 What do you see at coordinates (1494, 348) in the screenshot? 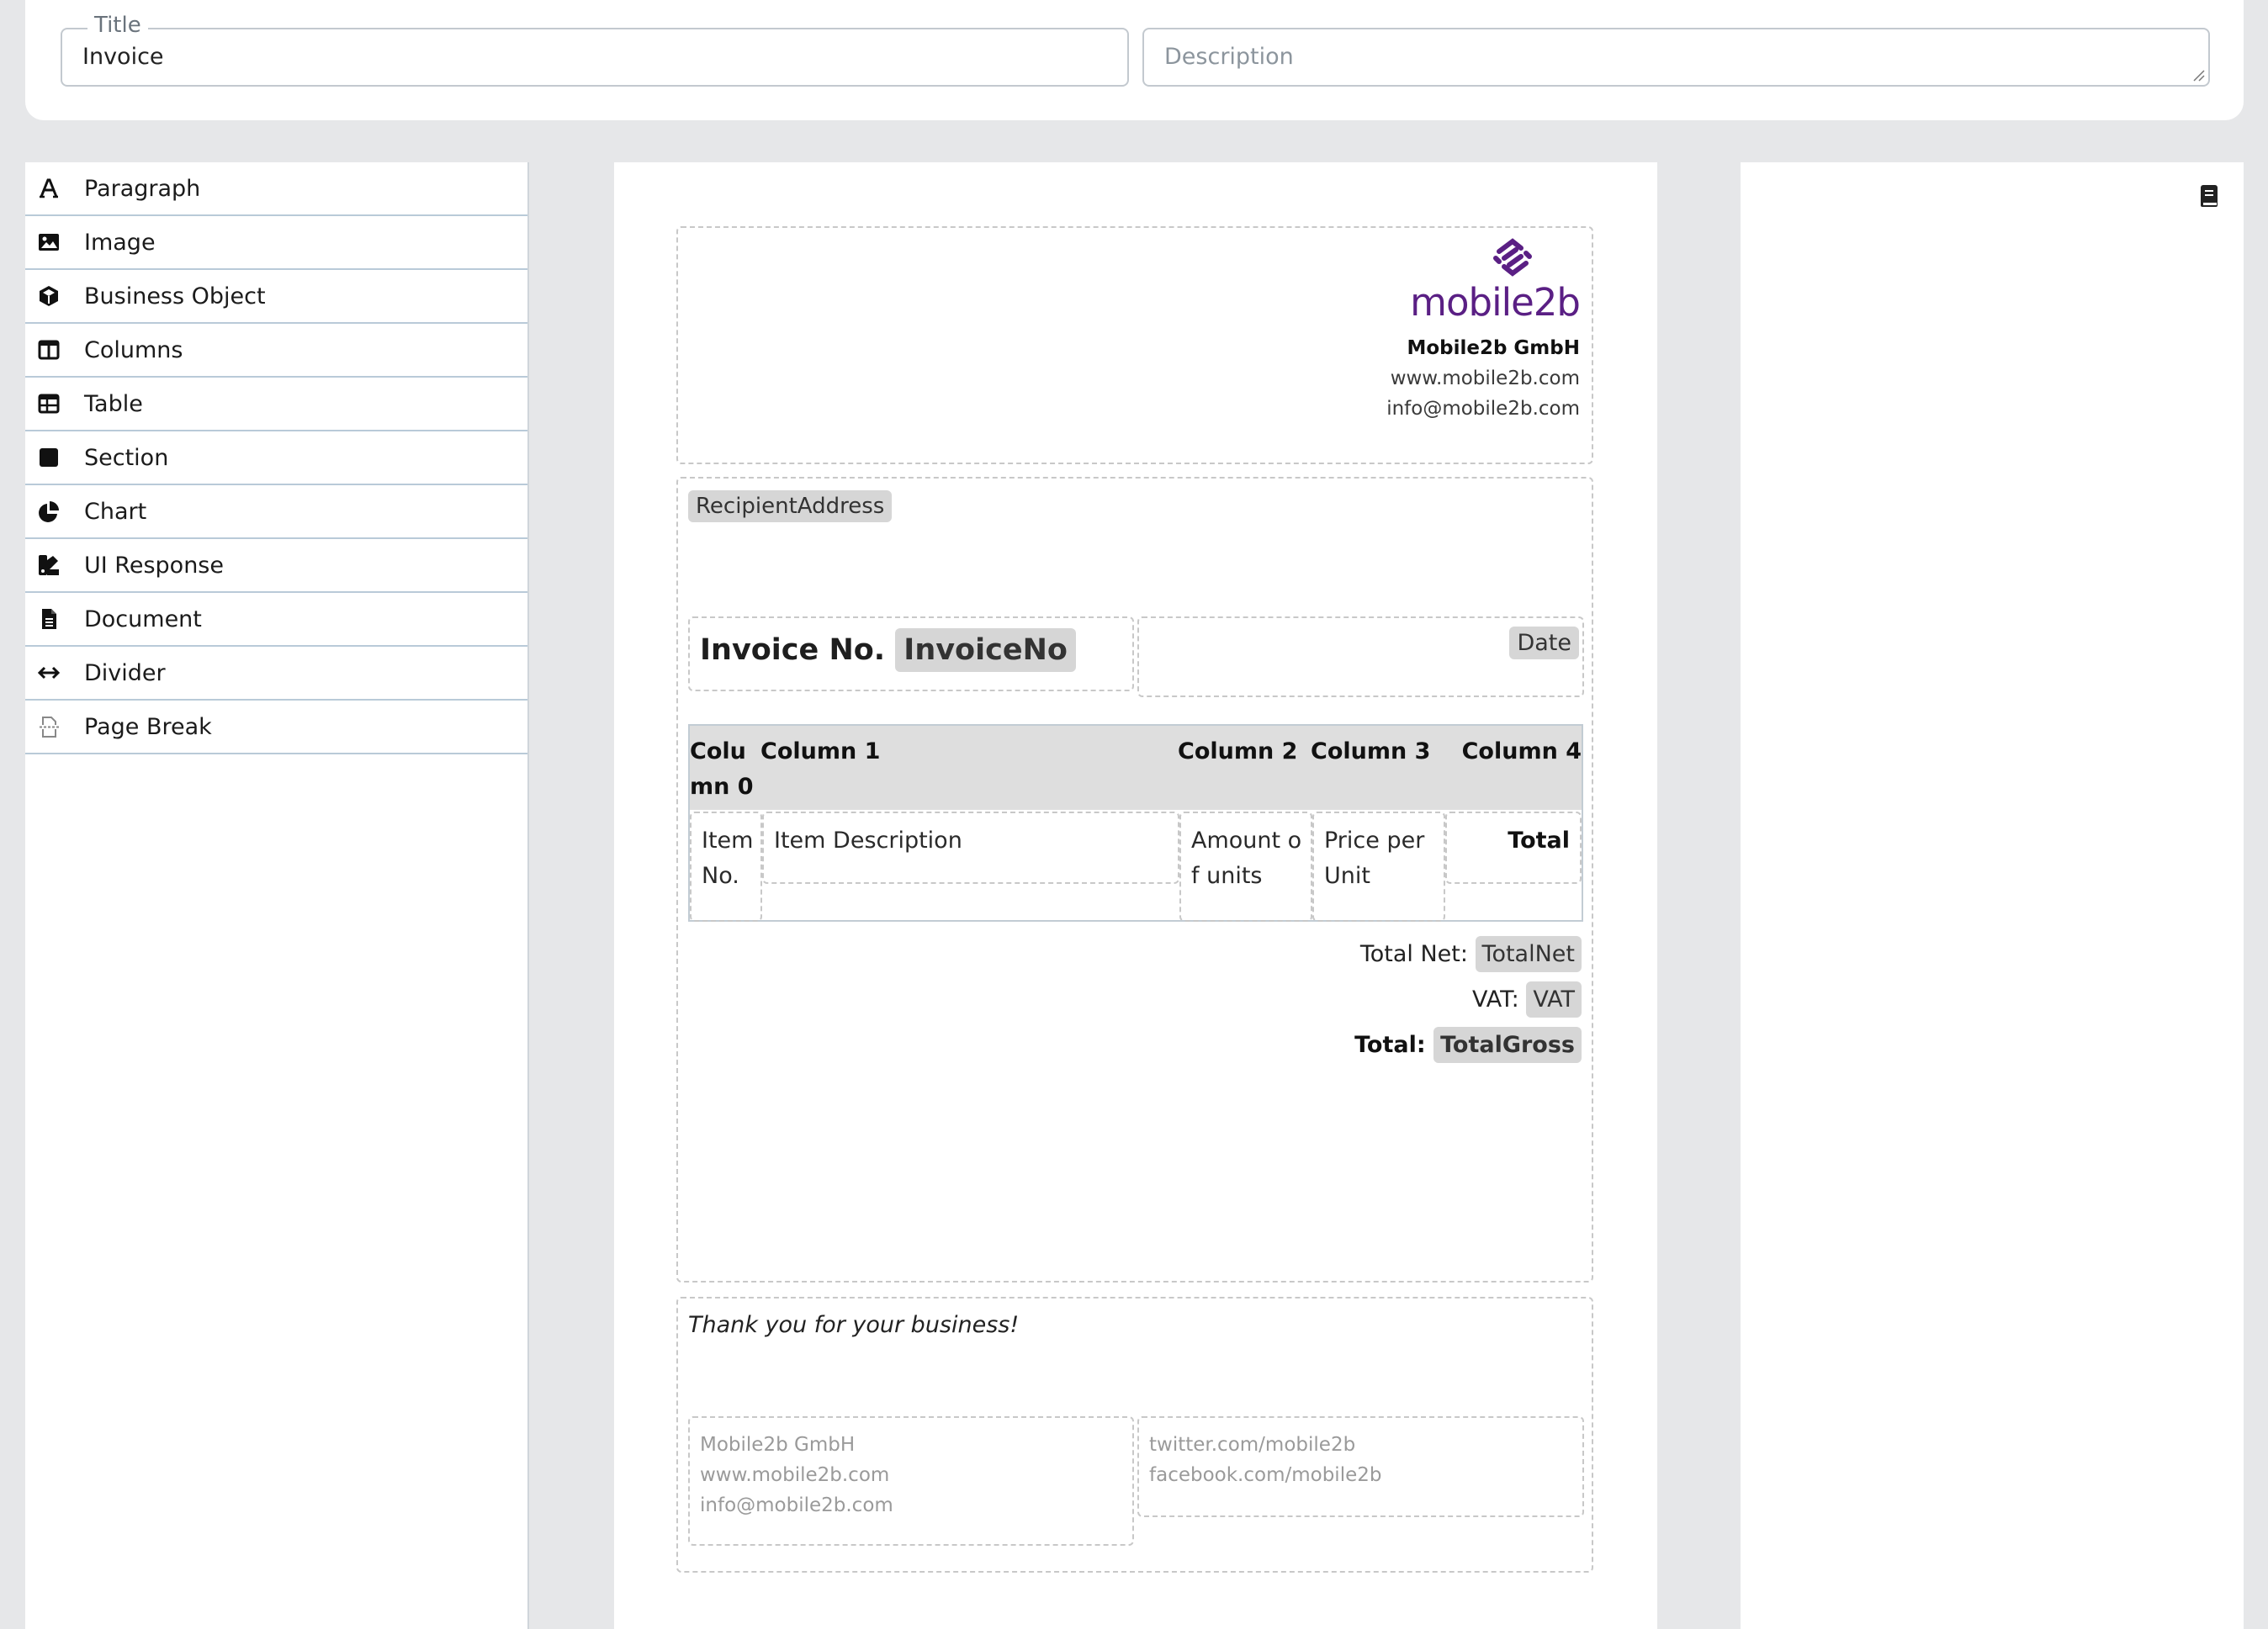
I see `company-name: Mobile2b GmbH` at bounding box center [1494, 348].